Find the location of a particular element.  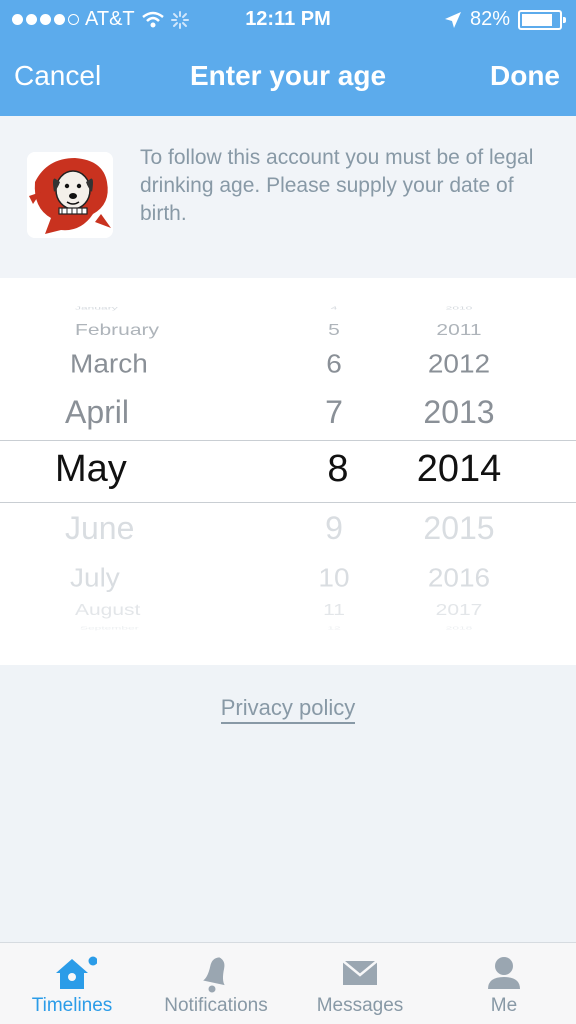

picker-year: 2015 is located at coordinates (459, 528).